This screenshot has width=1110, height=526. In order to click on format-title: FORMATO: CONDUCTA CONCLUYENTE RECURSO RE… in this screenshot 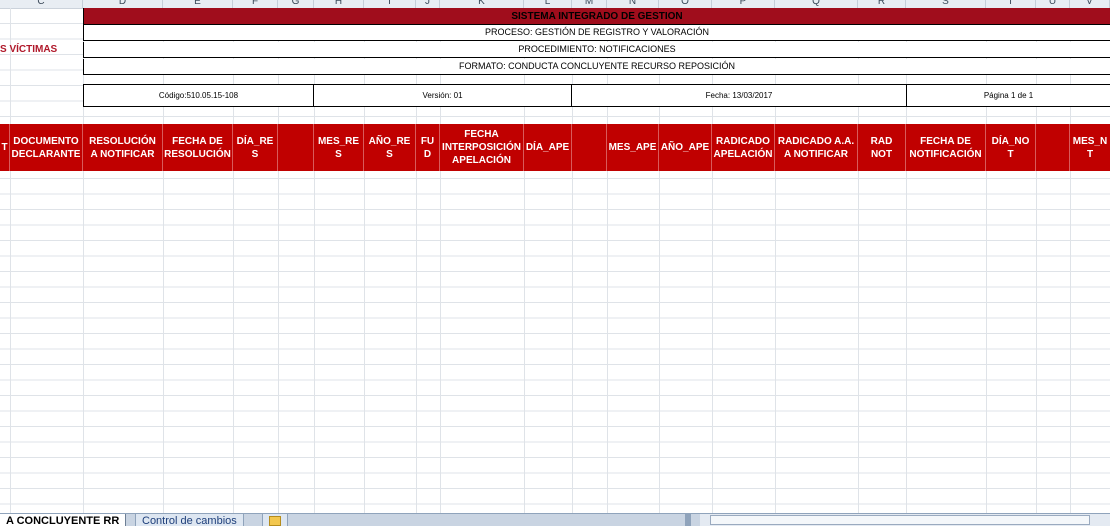, I will do `click(596, 67)`.